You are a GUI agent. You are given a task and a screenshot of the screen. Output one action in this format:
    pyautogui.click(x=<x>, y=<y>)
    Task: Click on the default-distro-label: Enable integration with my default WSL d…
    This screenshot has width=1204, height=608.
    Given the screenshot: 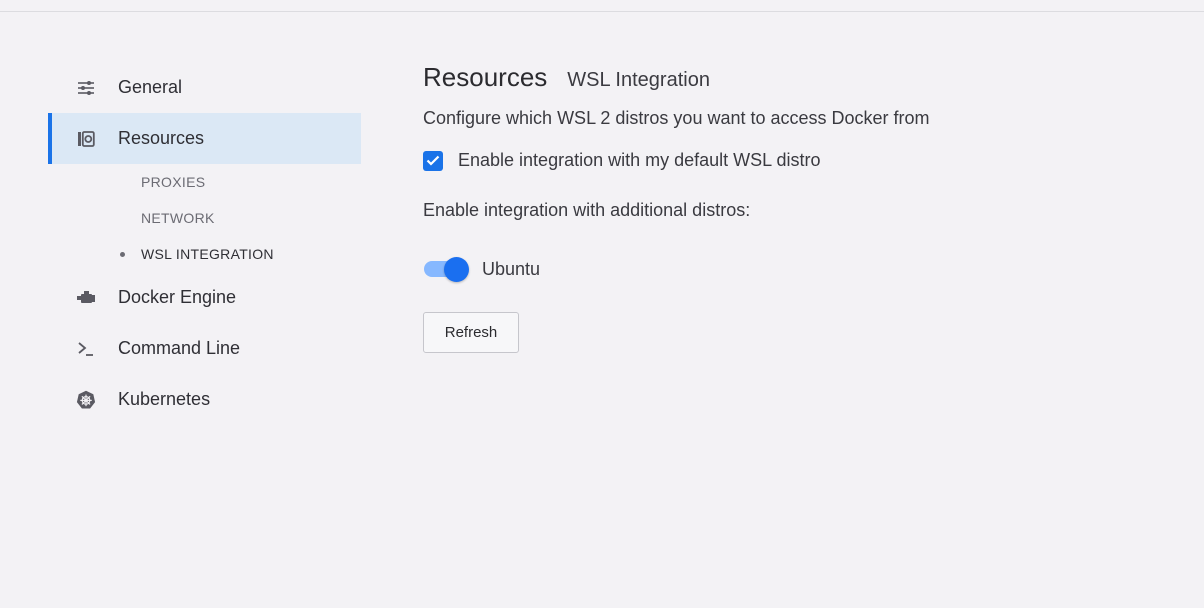 What is the action you would take?
    pyautogui.click(x=639, y=160)
    